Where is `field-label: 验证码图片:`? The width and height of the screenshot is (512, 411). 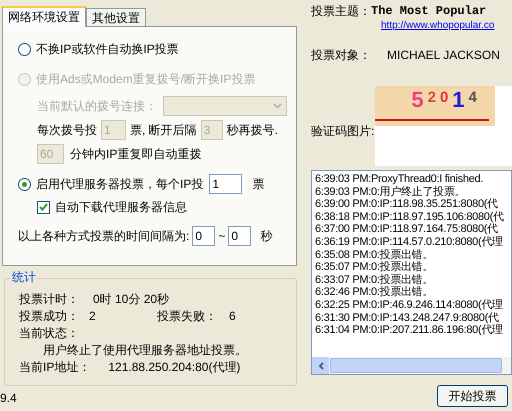 field-label: 验证码图片: is located at coordinates (342, 131).